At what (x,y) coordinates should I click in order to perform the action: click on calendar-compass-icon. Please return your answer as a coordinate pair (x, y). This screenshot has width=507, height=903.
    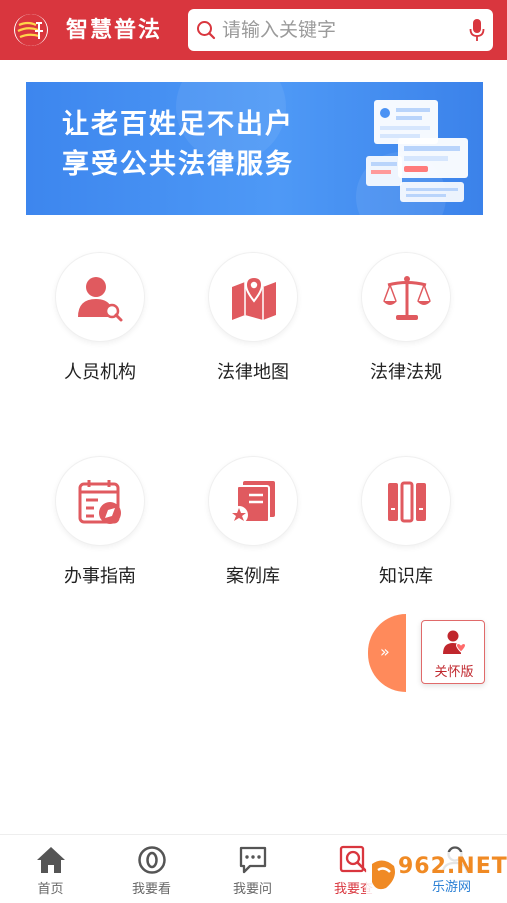
    Looking at the image, I should click on (99, 502).